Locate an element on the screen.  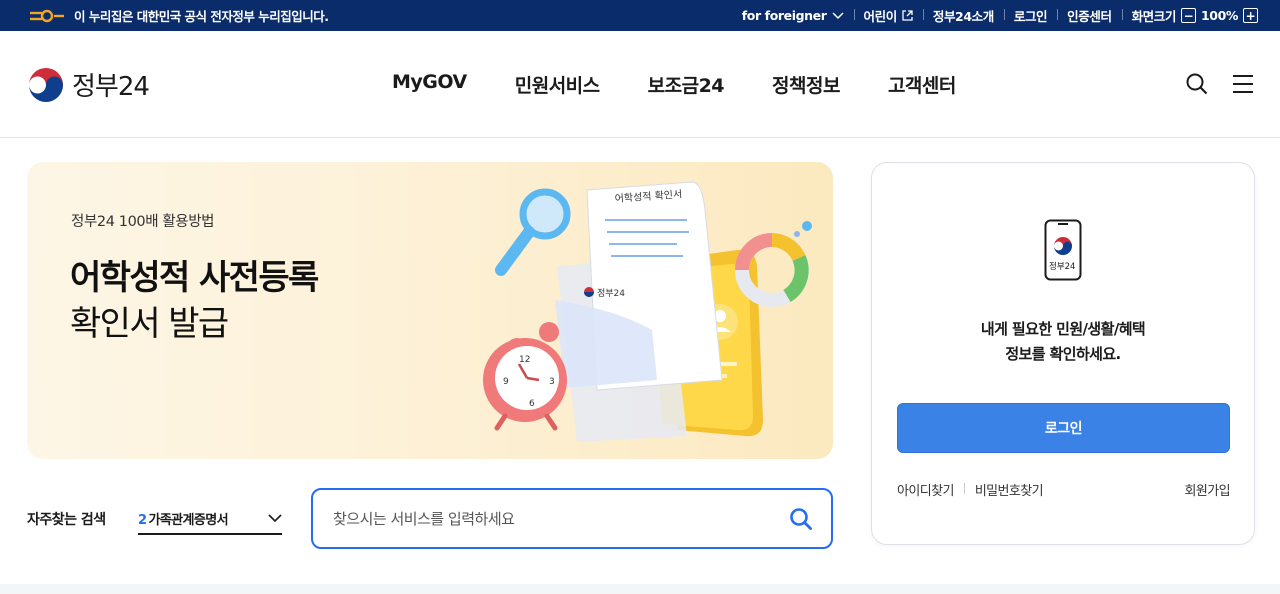
taegeuk-emblem-icon is located at coordinates (46, 84).